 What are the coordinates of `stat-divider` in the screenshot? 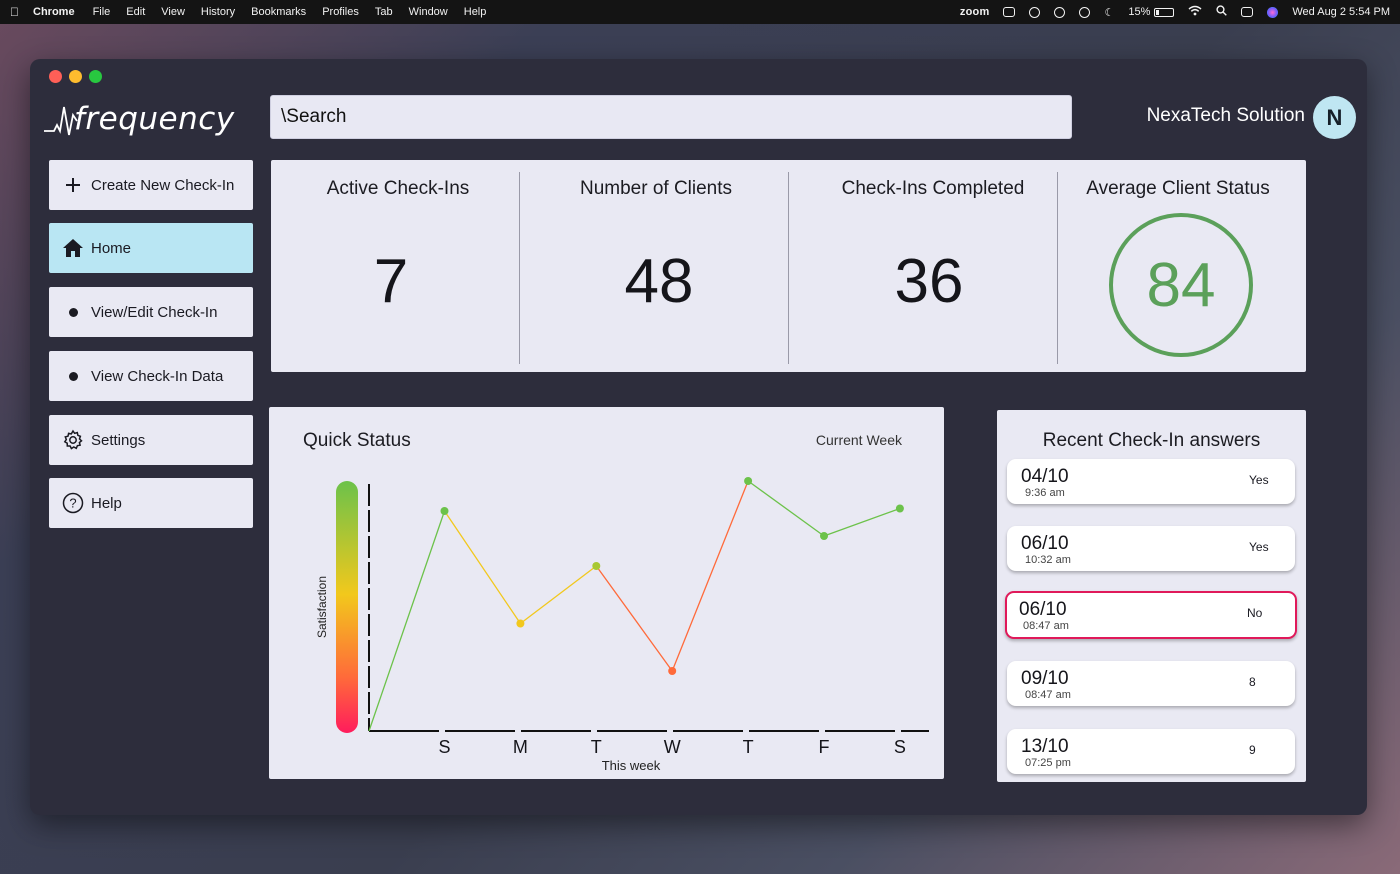 It's located at (519, 268).